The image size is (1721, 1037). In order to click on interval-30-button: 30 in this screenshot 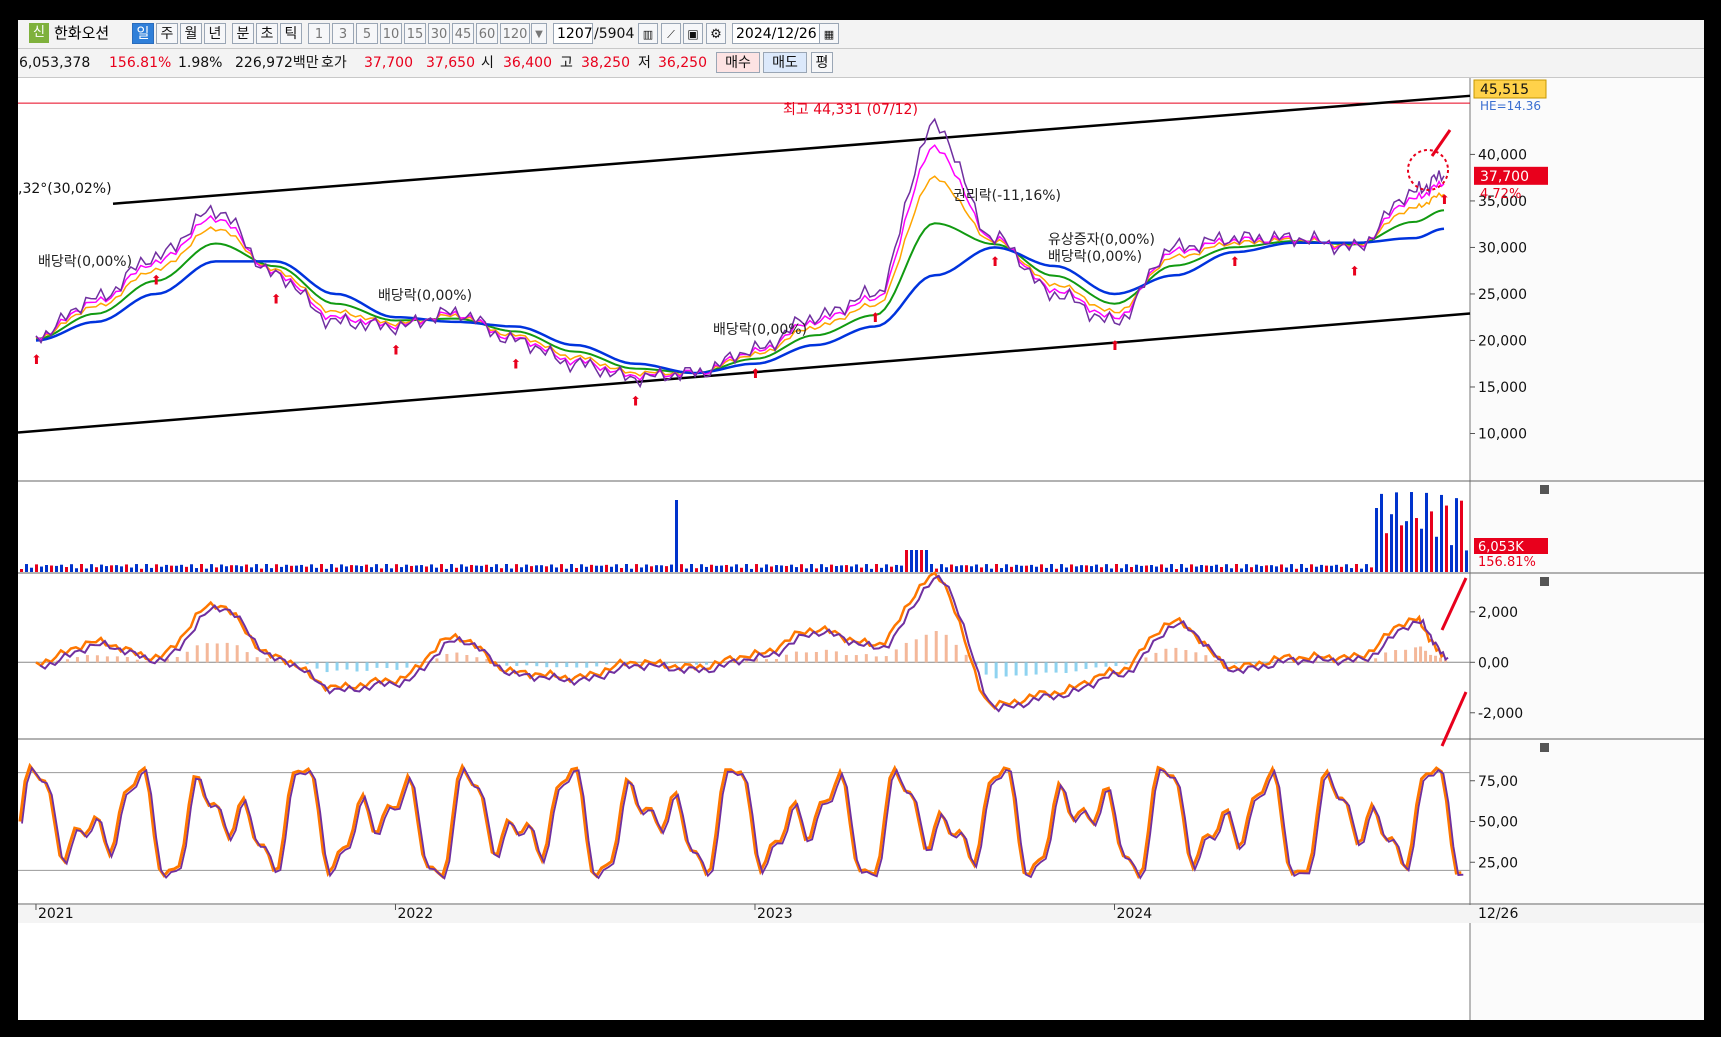, I will do `click(439, 33)`.